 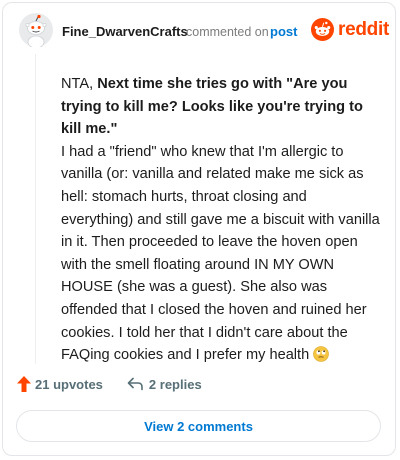 I want to click on upvote-arrow-icon, so click(x=24, y=384).